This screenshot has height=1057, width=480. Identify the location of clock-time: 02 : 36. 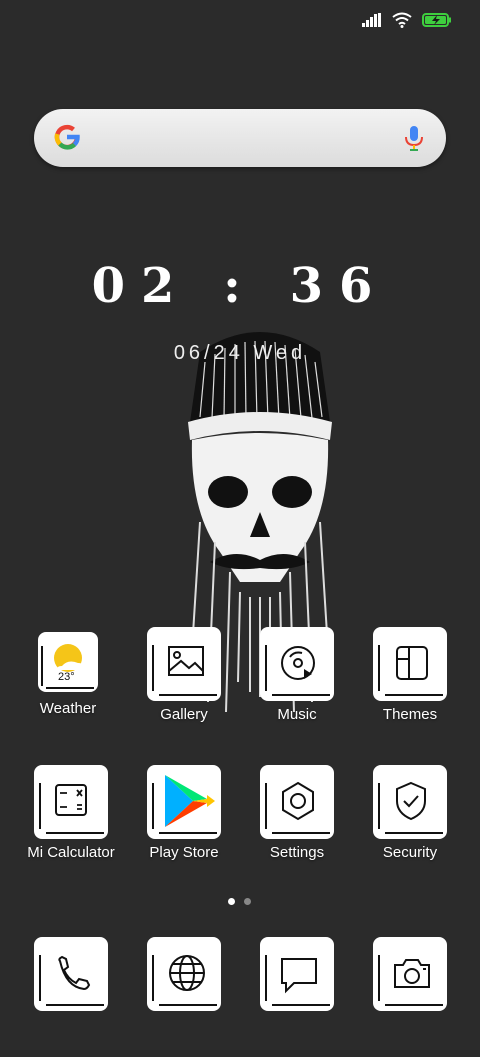
(240, 286).